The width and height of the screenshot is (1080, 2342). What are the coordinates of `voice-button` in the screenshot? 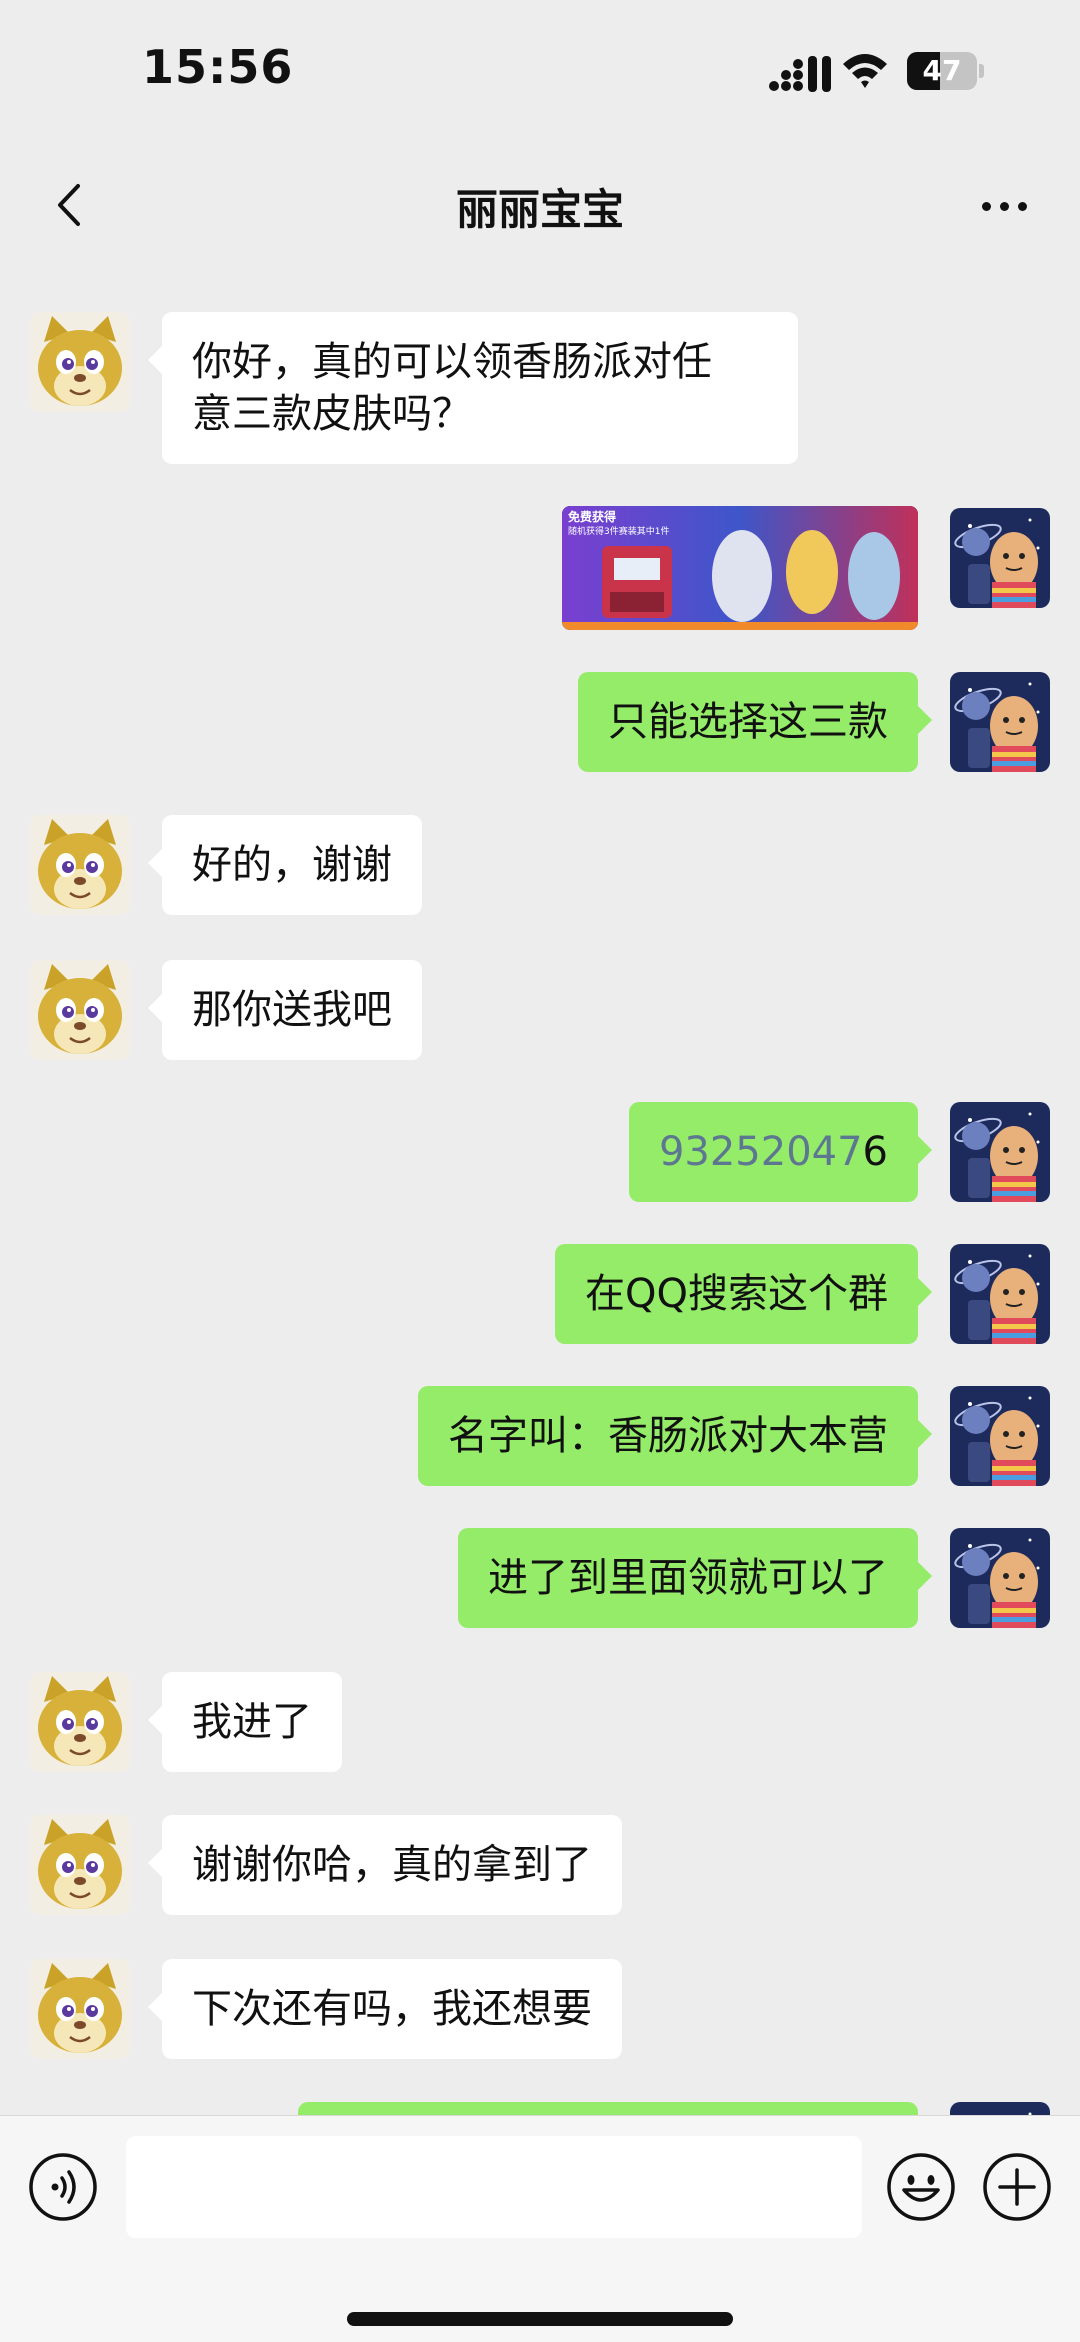 It's located at (63, 2187).